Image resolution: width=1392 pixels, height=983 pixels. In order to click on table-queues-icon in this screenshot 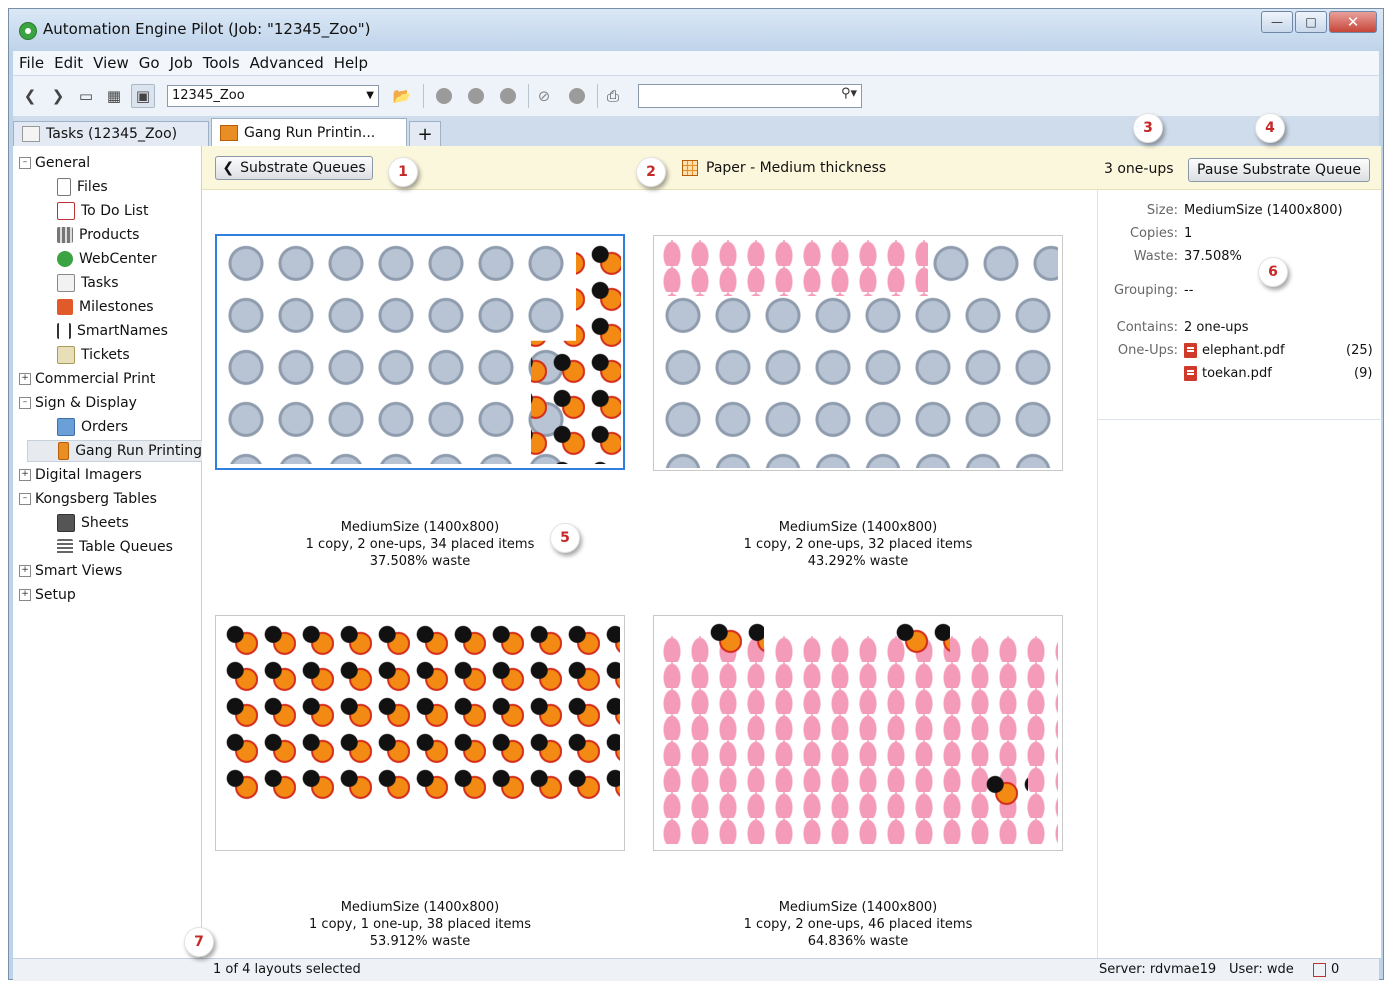, I will do `click(65, 547)`.